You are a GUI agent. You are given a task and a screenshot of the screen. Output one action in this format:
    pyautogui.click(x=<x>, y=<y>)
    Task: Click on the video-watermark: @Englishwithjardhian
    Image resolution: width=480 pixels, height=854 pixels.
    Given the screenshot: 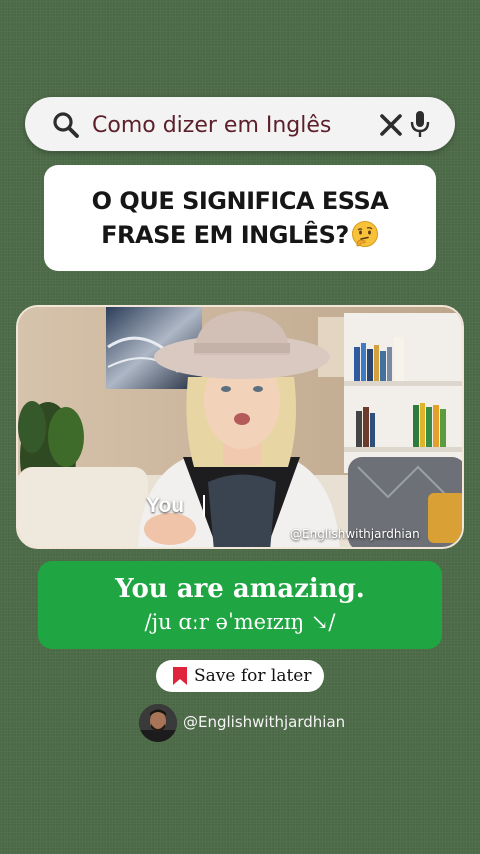 What is the action you would take?
    pyautogui.click(x=355, y=534)
    